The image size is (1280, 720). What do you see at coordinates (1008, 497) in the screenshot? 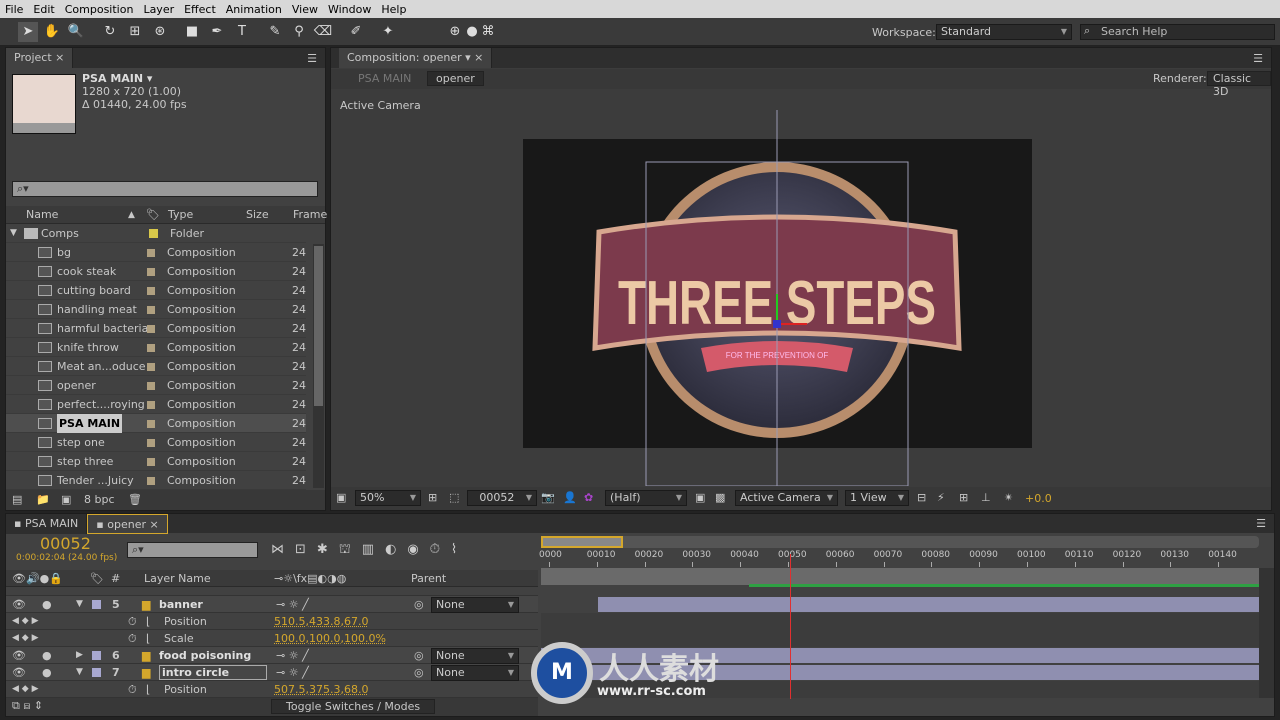
I see `exposure-icon: ✴` at bounding box center [1008, 497].